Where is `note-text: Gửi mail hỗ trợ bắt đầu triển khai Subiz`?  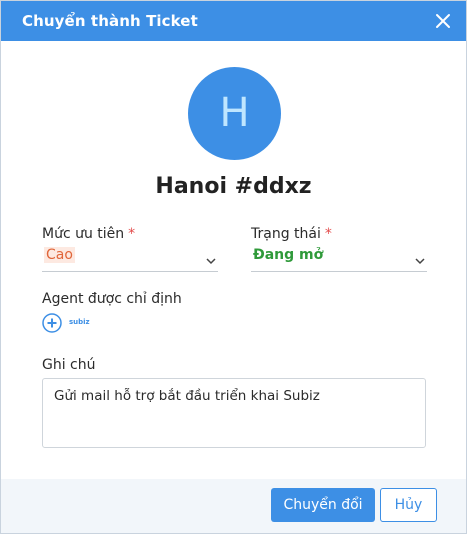
note-text: Gửi mail hỗ trợ bắt đầu triển khai Subiz is located at coordinates (187, 396).